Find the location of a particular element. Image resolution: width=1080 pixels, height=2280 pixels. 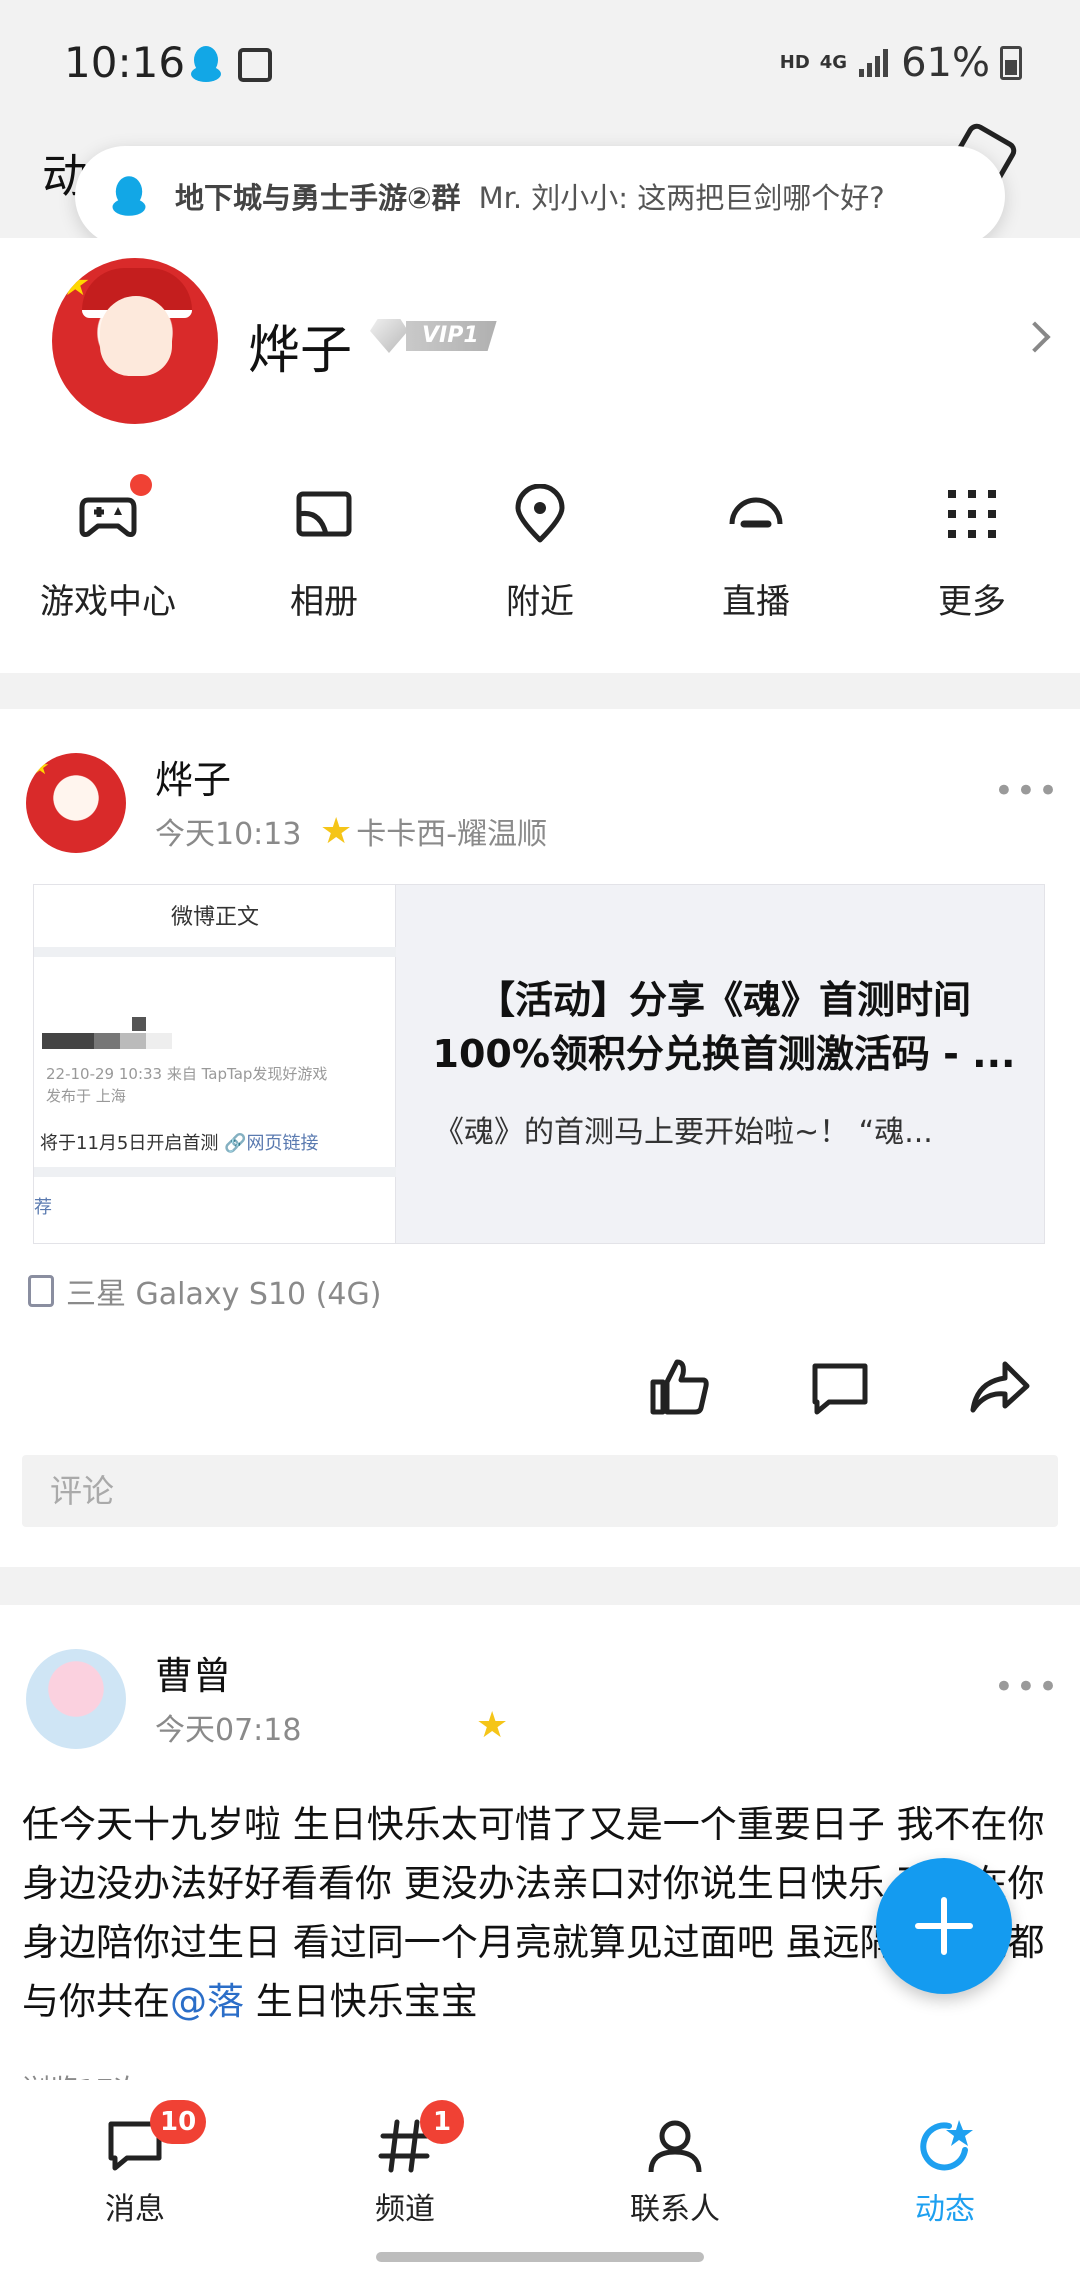

gallery-notification-icon is located at coordinates (255, 65).